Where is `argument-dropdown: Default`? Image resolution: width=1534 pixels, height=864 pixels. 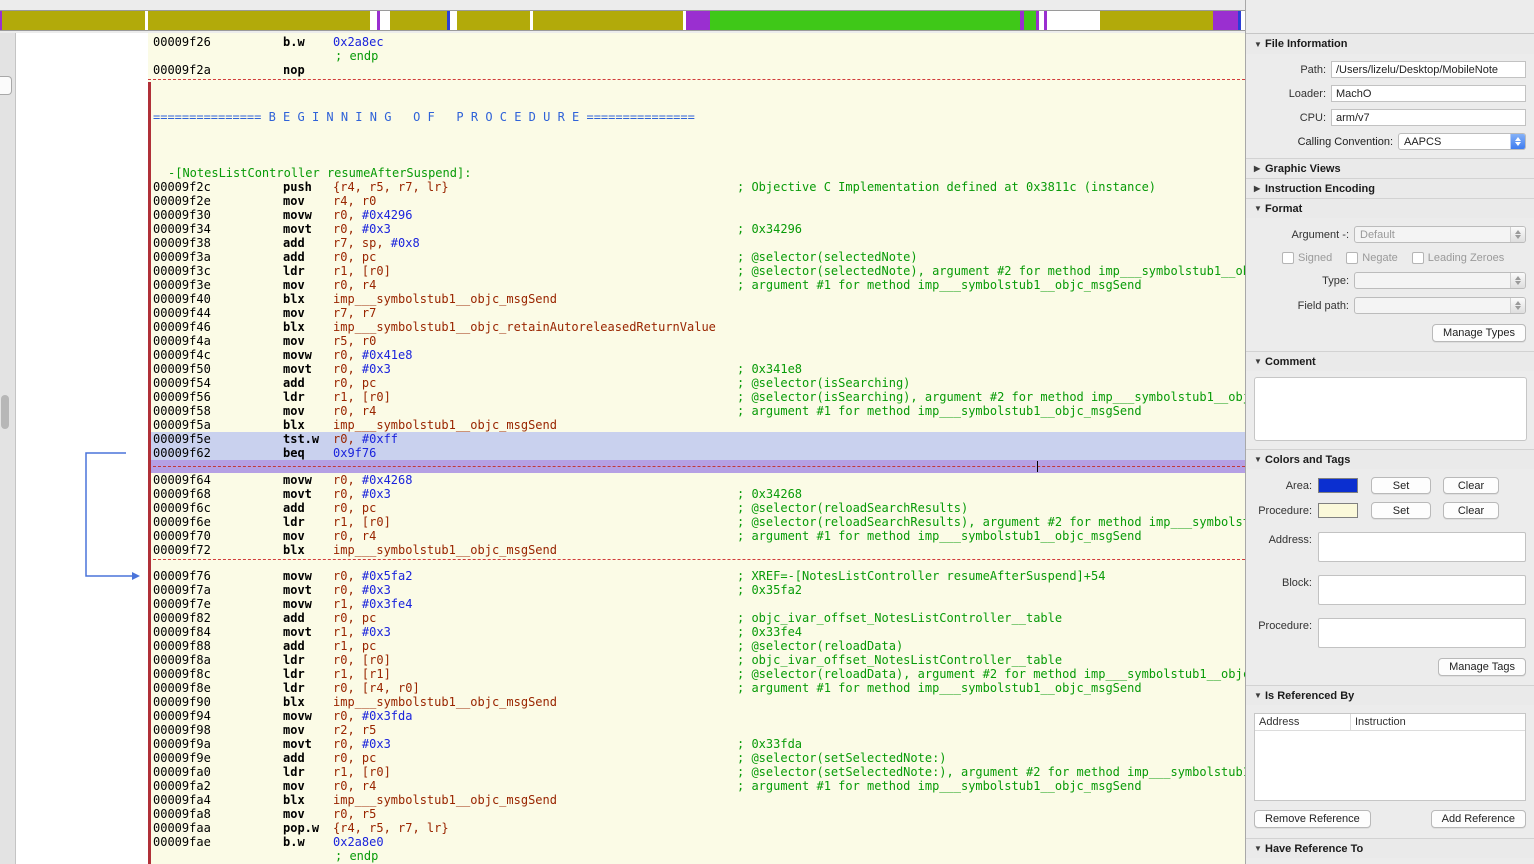
argument-dropdown: Default is located at coordinates (1440, 234).